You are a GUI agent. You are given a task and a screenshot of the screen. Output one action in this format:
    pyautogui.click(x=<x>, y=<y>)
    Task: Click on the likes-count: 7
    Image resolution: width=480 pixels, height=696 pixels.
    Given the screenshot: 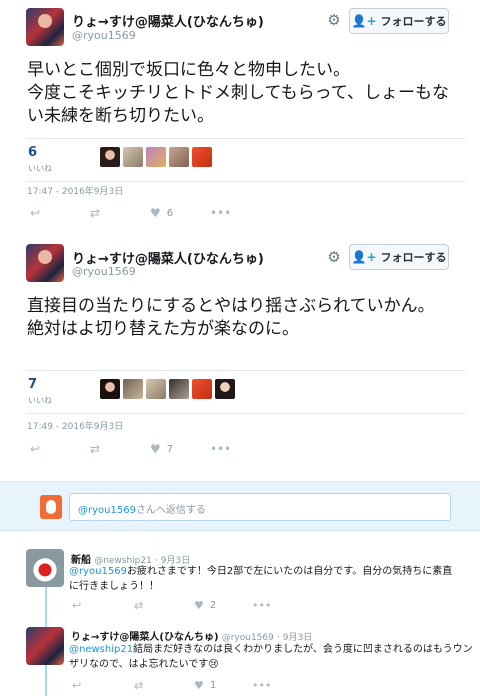 What is the action you would take?
    pyautogui.click(x=32, y=384)
    